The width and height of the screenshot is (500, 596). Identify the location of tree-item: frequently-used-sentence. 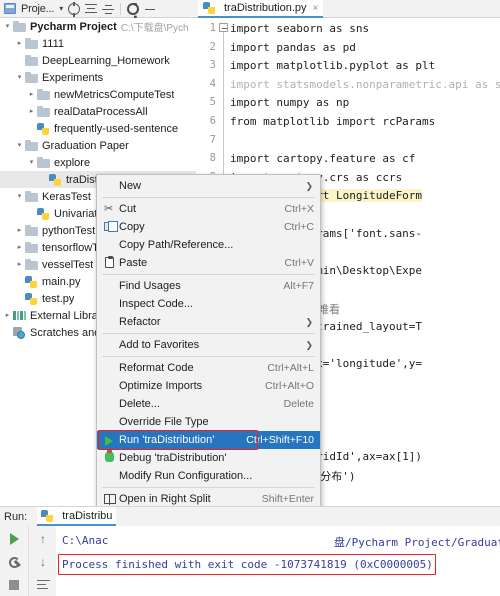
(98, 128).